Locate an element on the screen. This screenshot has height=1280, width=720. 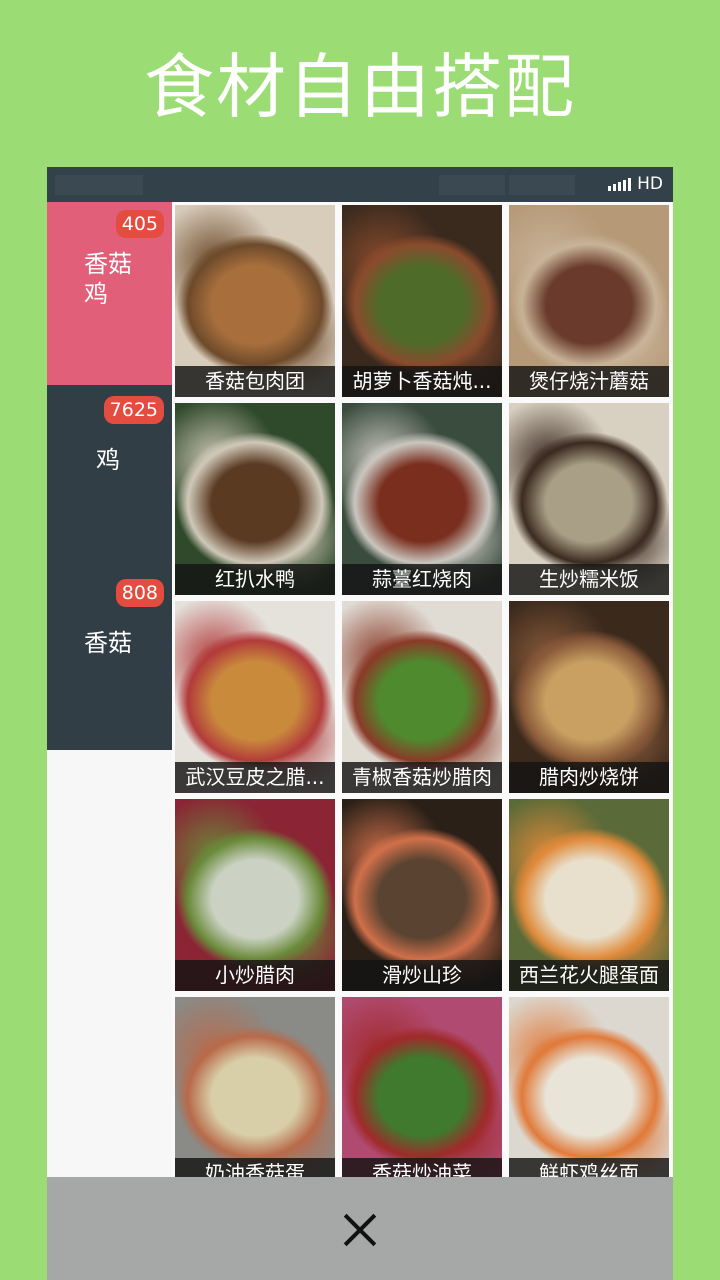
count-badge: 7625 is located at coordinates (133, 410).